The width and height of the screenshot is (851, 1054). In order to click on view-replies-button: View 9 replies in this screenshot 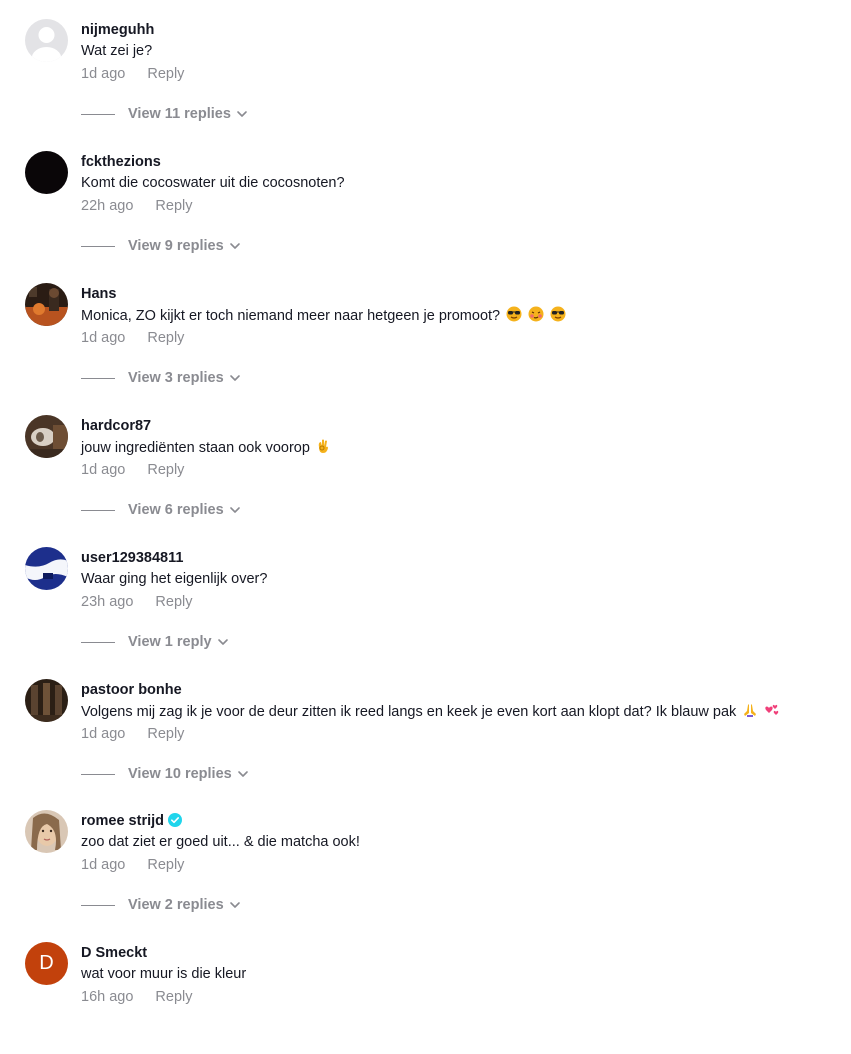, I will do `click(161, 246)`.